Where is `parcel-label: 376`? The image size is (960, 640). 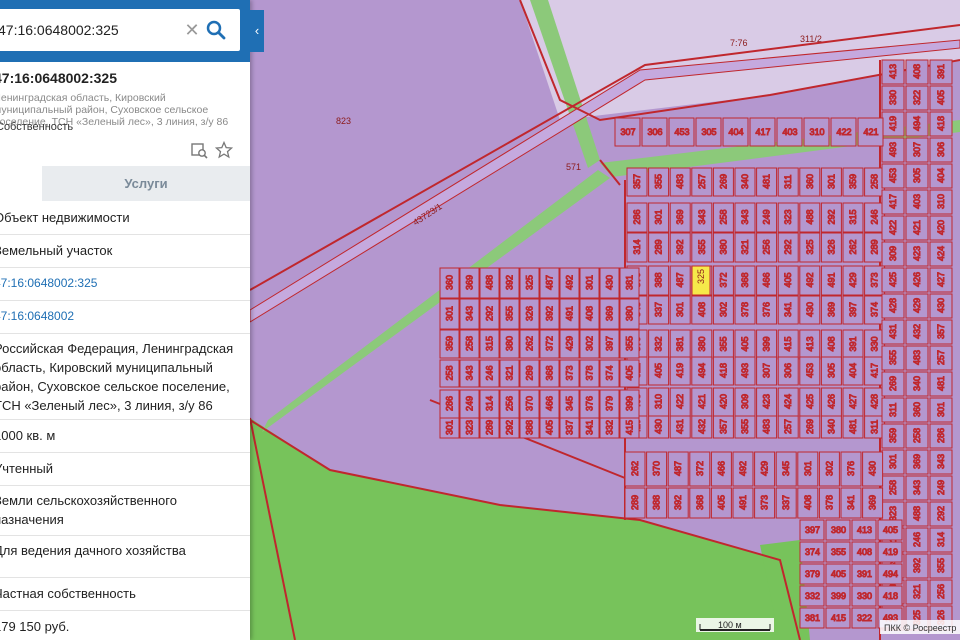 parcel-label: 376 is located at coordinates (590, 403).